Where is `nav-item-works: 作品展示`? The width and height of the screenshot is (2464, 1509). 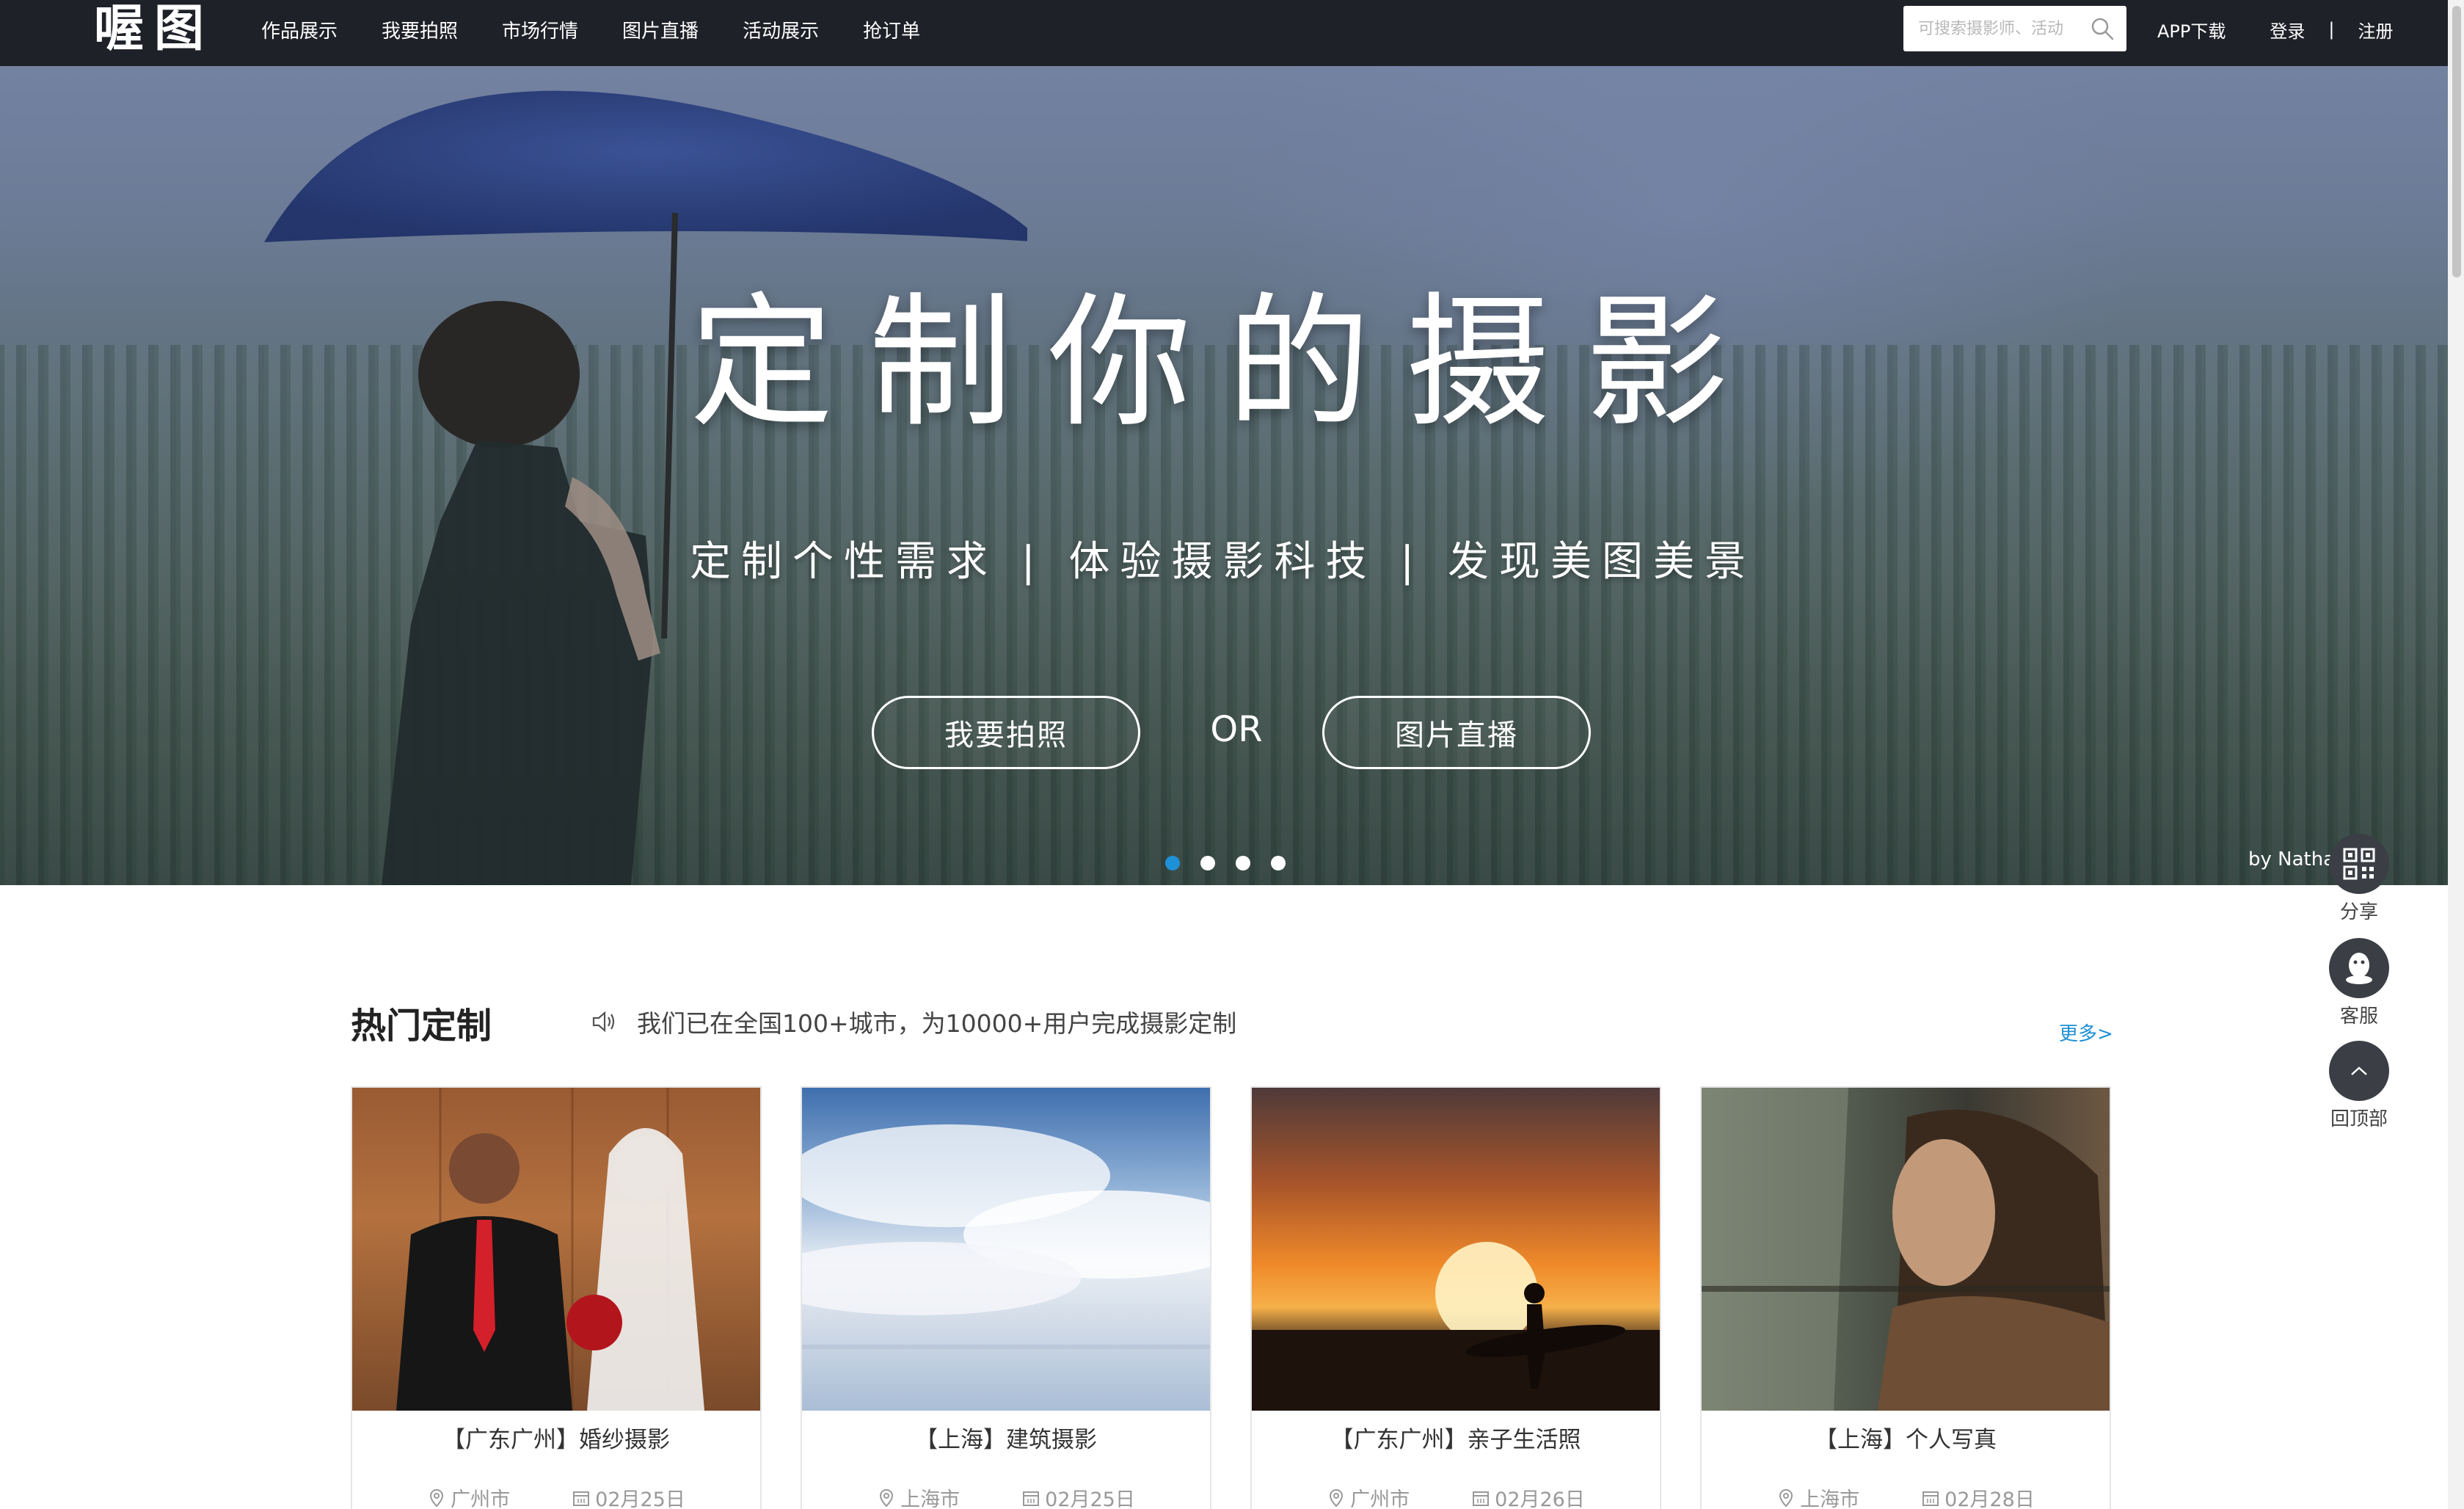 nav-item-works: 作品展示 is located at coordinates (299, 29).